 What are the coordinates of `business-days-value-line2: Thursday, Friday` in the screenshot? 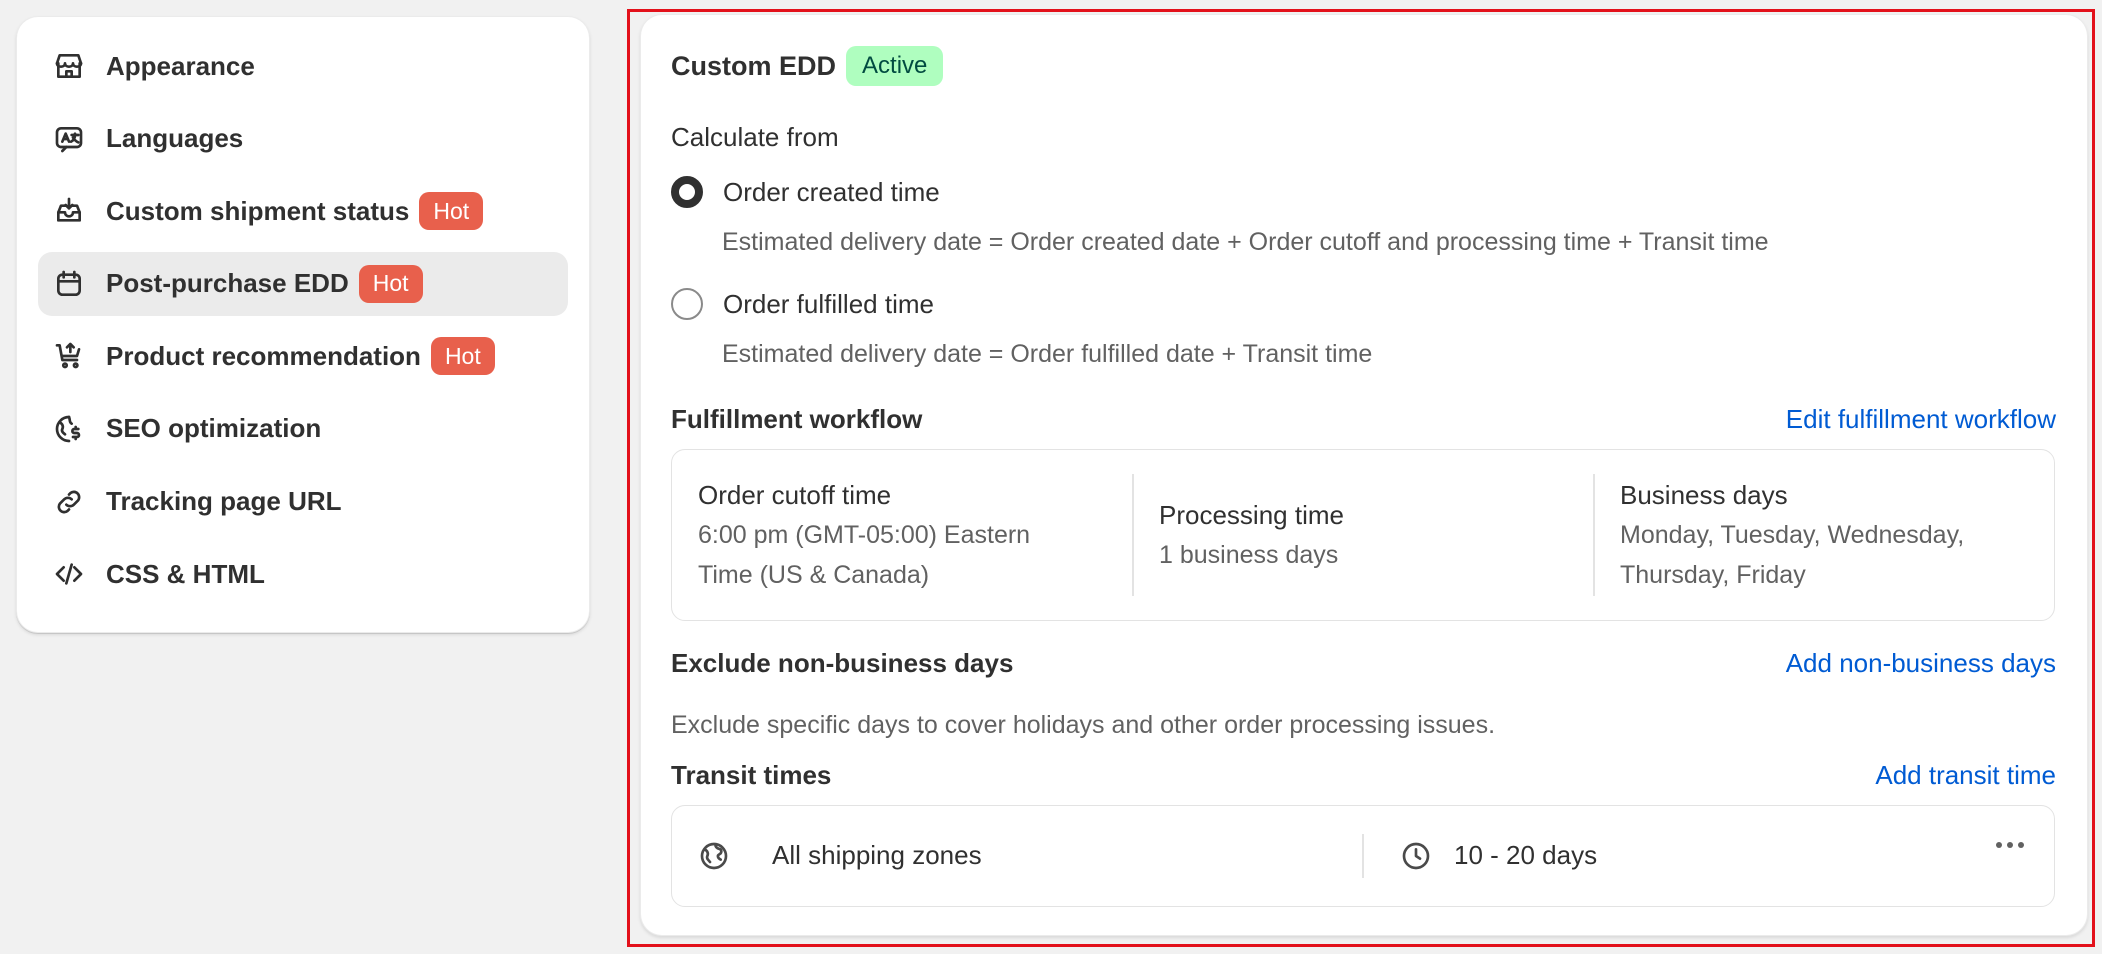 It's located at (1713, 575).